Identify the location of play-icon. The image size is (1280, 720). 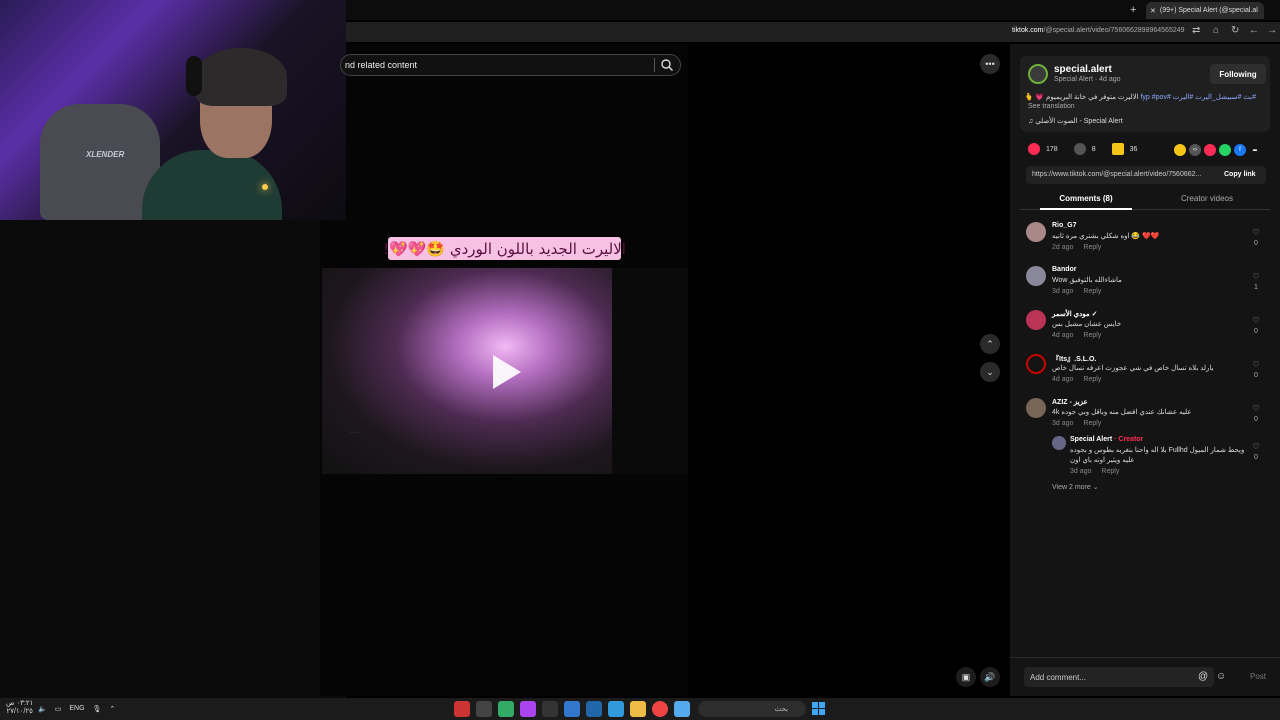
(507, 372).